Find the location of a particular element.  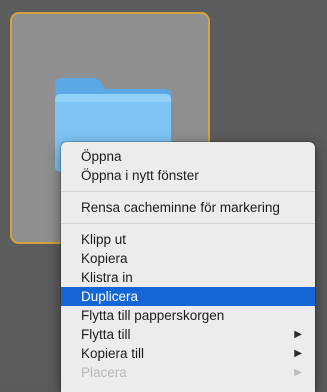

menu-item-label: Flytta till is located at coordinates (106, 334).